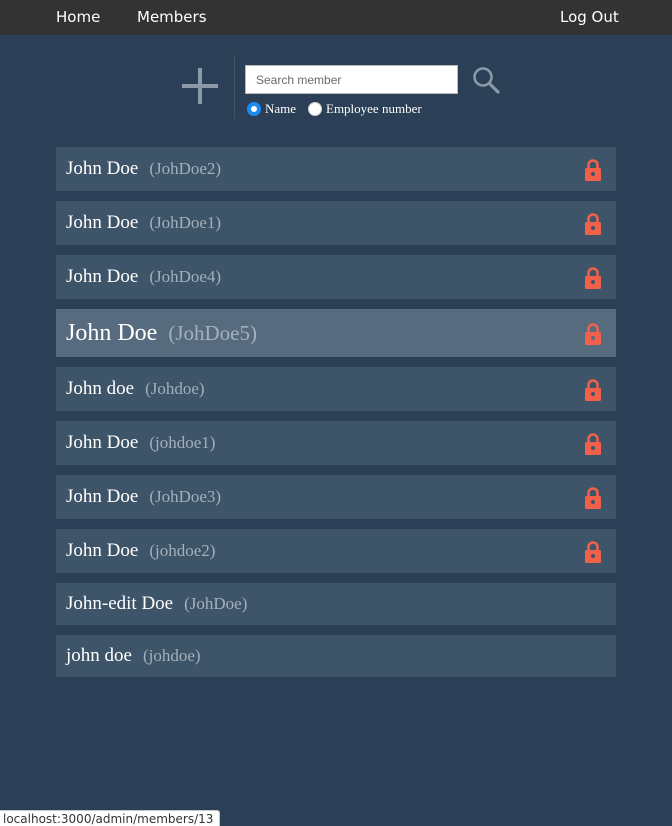 This screenshot has height=826, width=672. What do you see at coordinates (336, 656) in the screenshot?
I see `member-row: john doe (johdoe)` at bounding box center [336, 656].